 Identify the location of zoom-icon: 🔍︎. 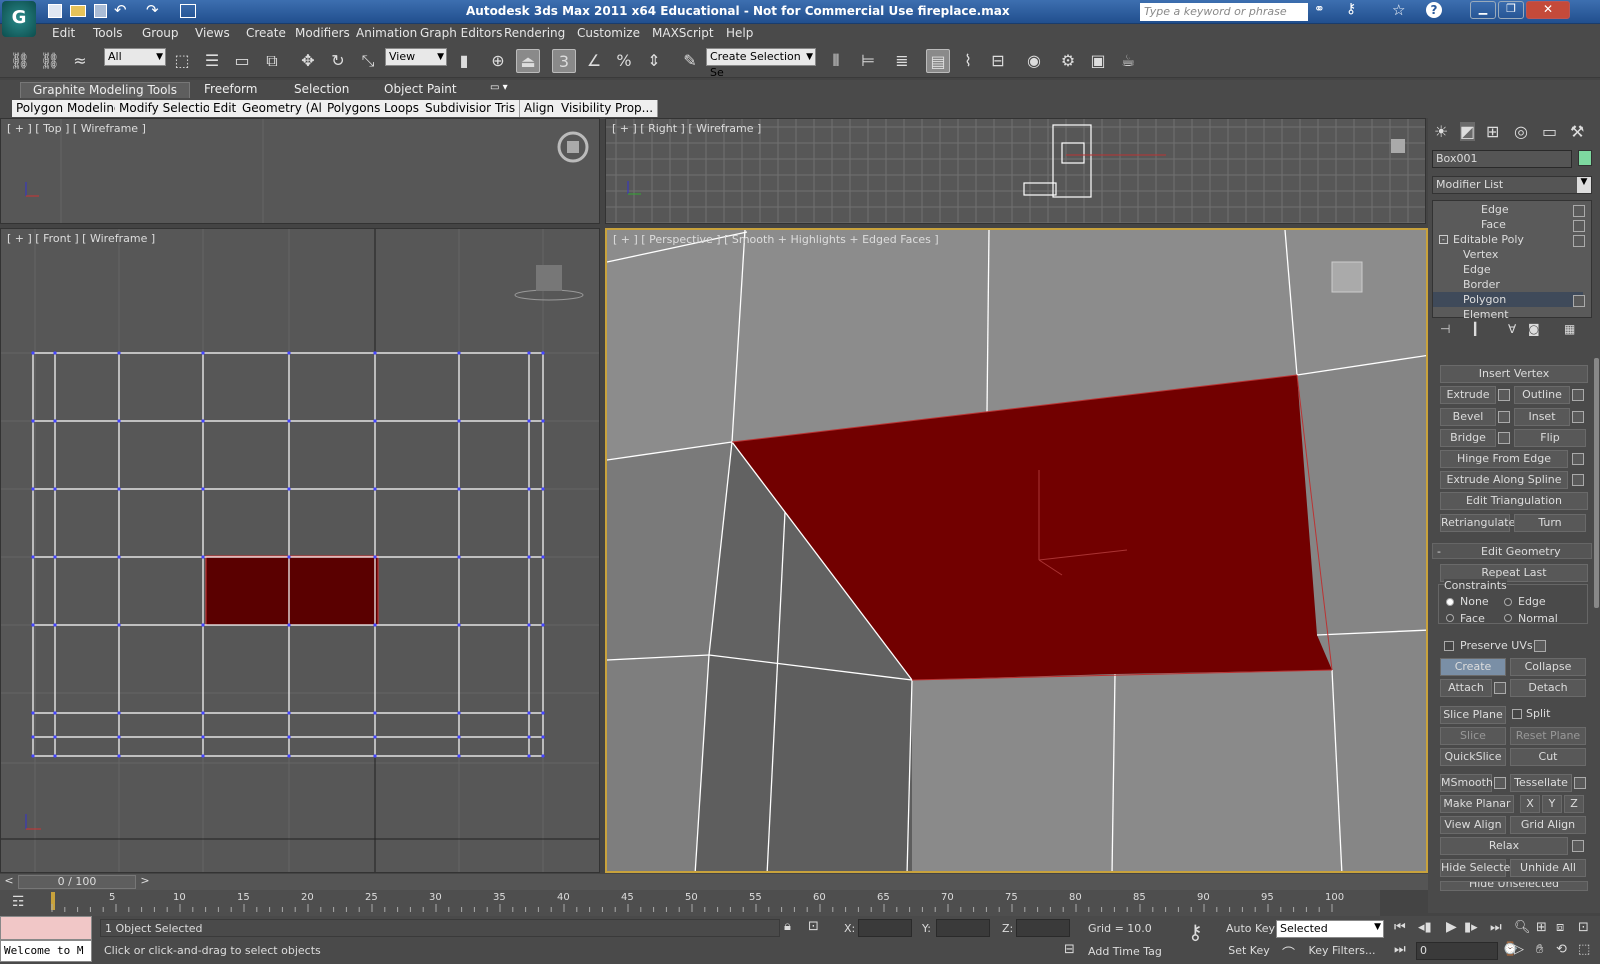
(1522, 927).